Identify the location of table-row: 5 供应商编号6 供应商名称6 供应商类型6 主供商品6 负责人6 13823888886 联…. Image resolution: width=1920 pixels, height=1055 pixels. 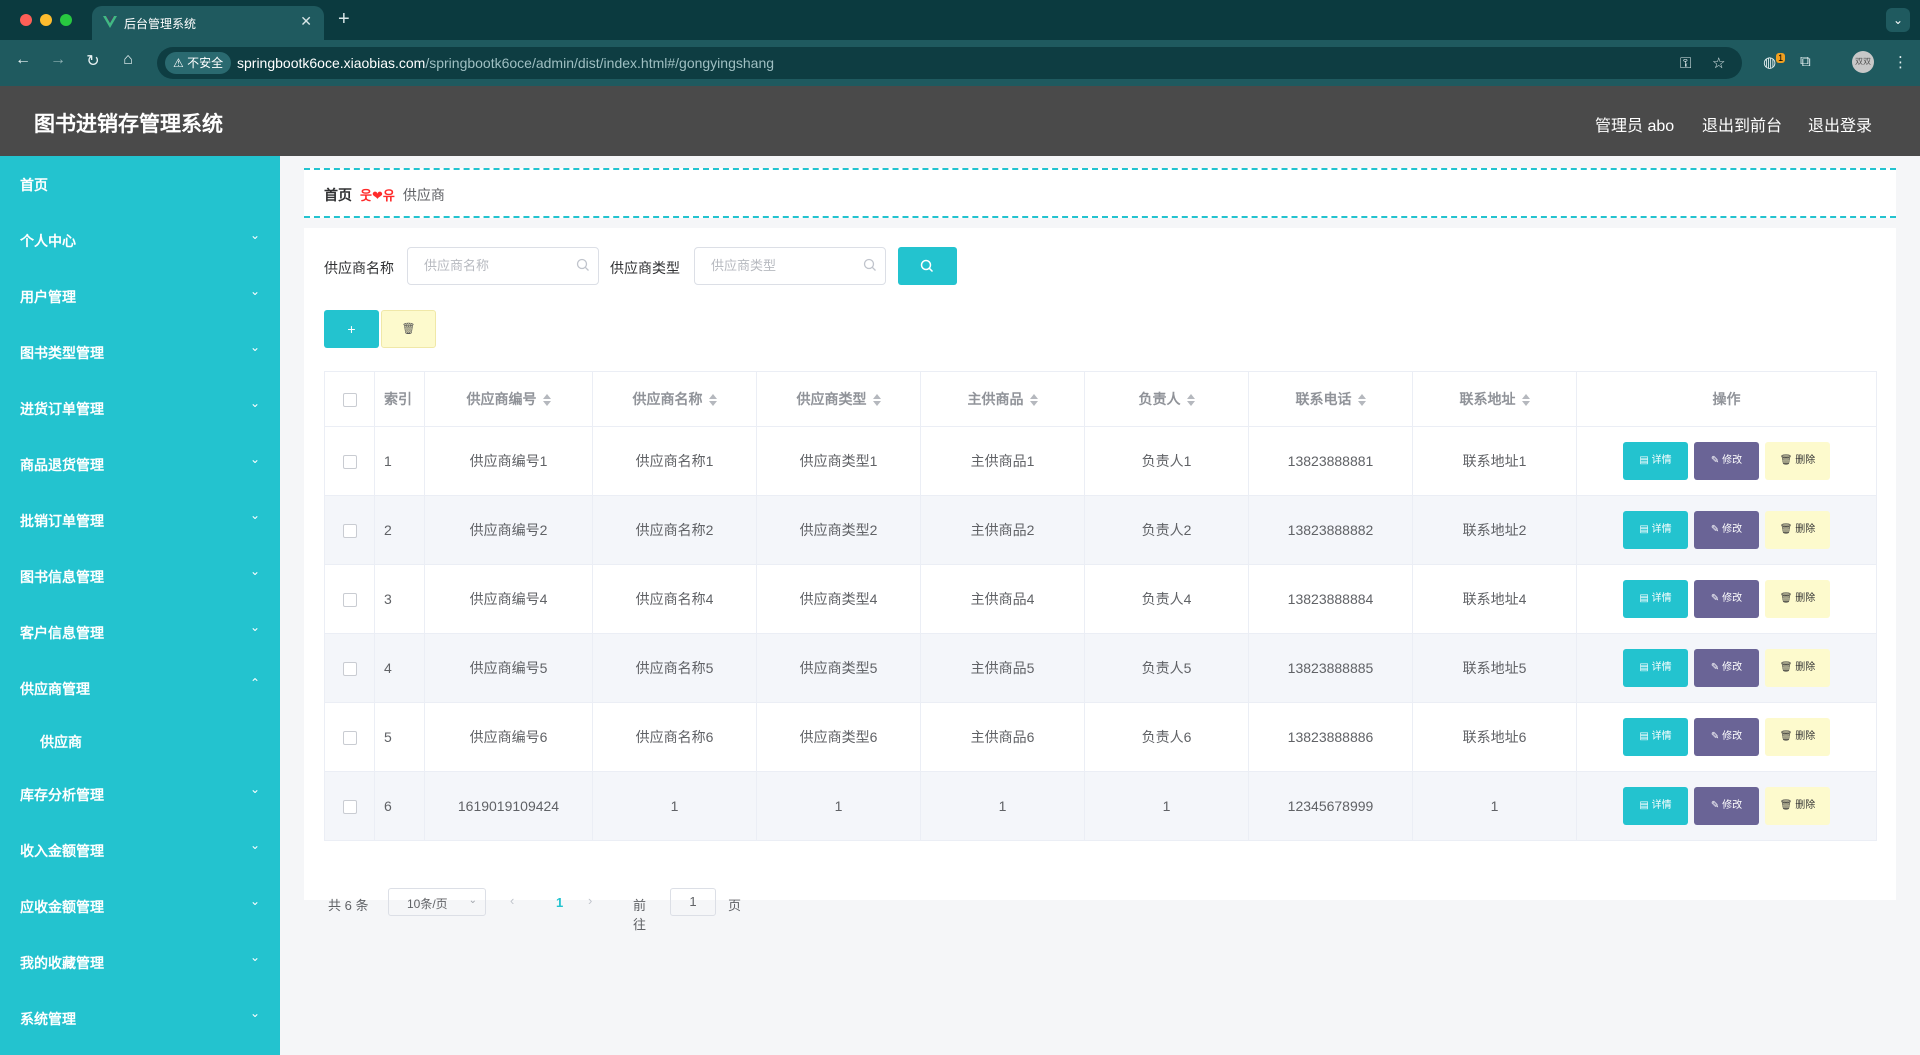
(1100, 737).